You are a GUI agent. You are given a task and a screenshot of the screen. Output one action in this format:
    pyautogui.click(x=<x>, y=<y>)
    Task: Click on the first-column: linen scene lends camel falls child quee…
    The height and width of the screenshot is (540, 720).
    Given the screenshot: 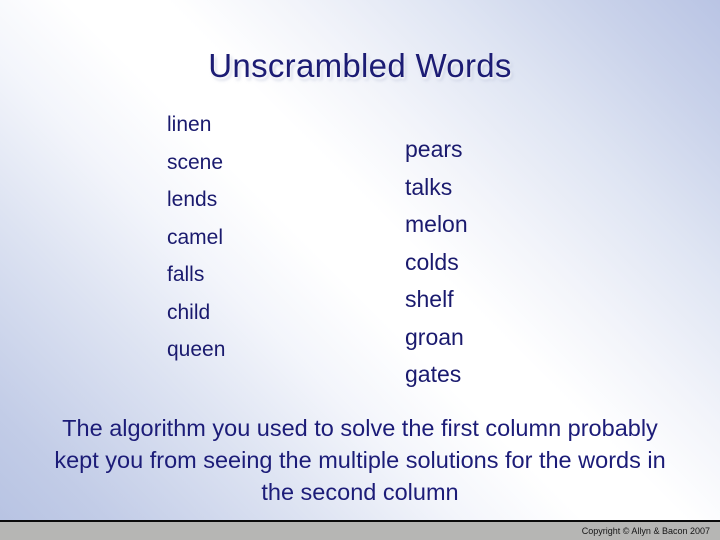 What is the action you would take?
    pyautogui.click(x=196, y=237)
    